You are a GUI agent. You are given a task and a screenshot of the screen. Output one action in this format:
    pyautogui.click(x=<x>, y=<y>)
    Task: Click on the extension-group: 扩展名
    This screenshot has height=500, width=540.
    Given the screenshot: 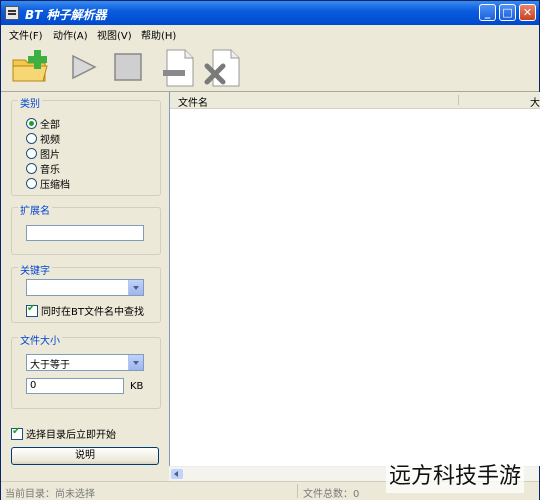 What is the action you would take?
    pyautogui.click(x=86, y=228)
    